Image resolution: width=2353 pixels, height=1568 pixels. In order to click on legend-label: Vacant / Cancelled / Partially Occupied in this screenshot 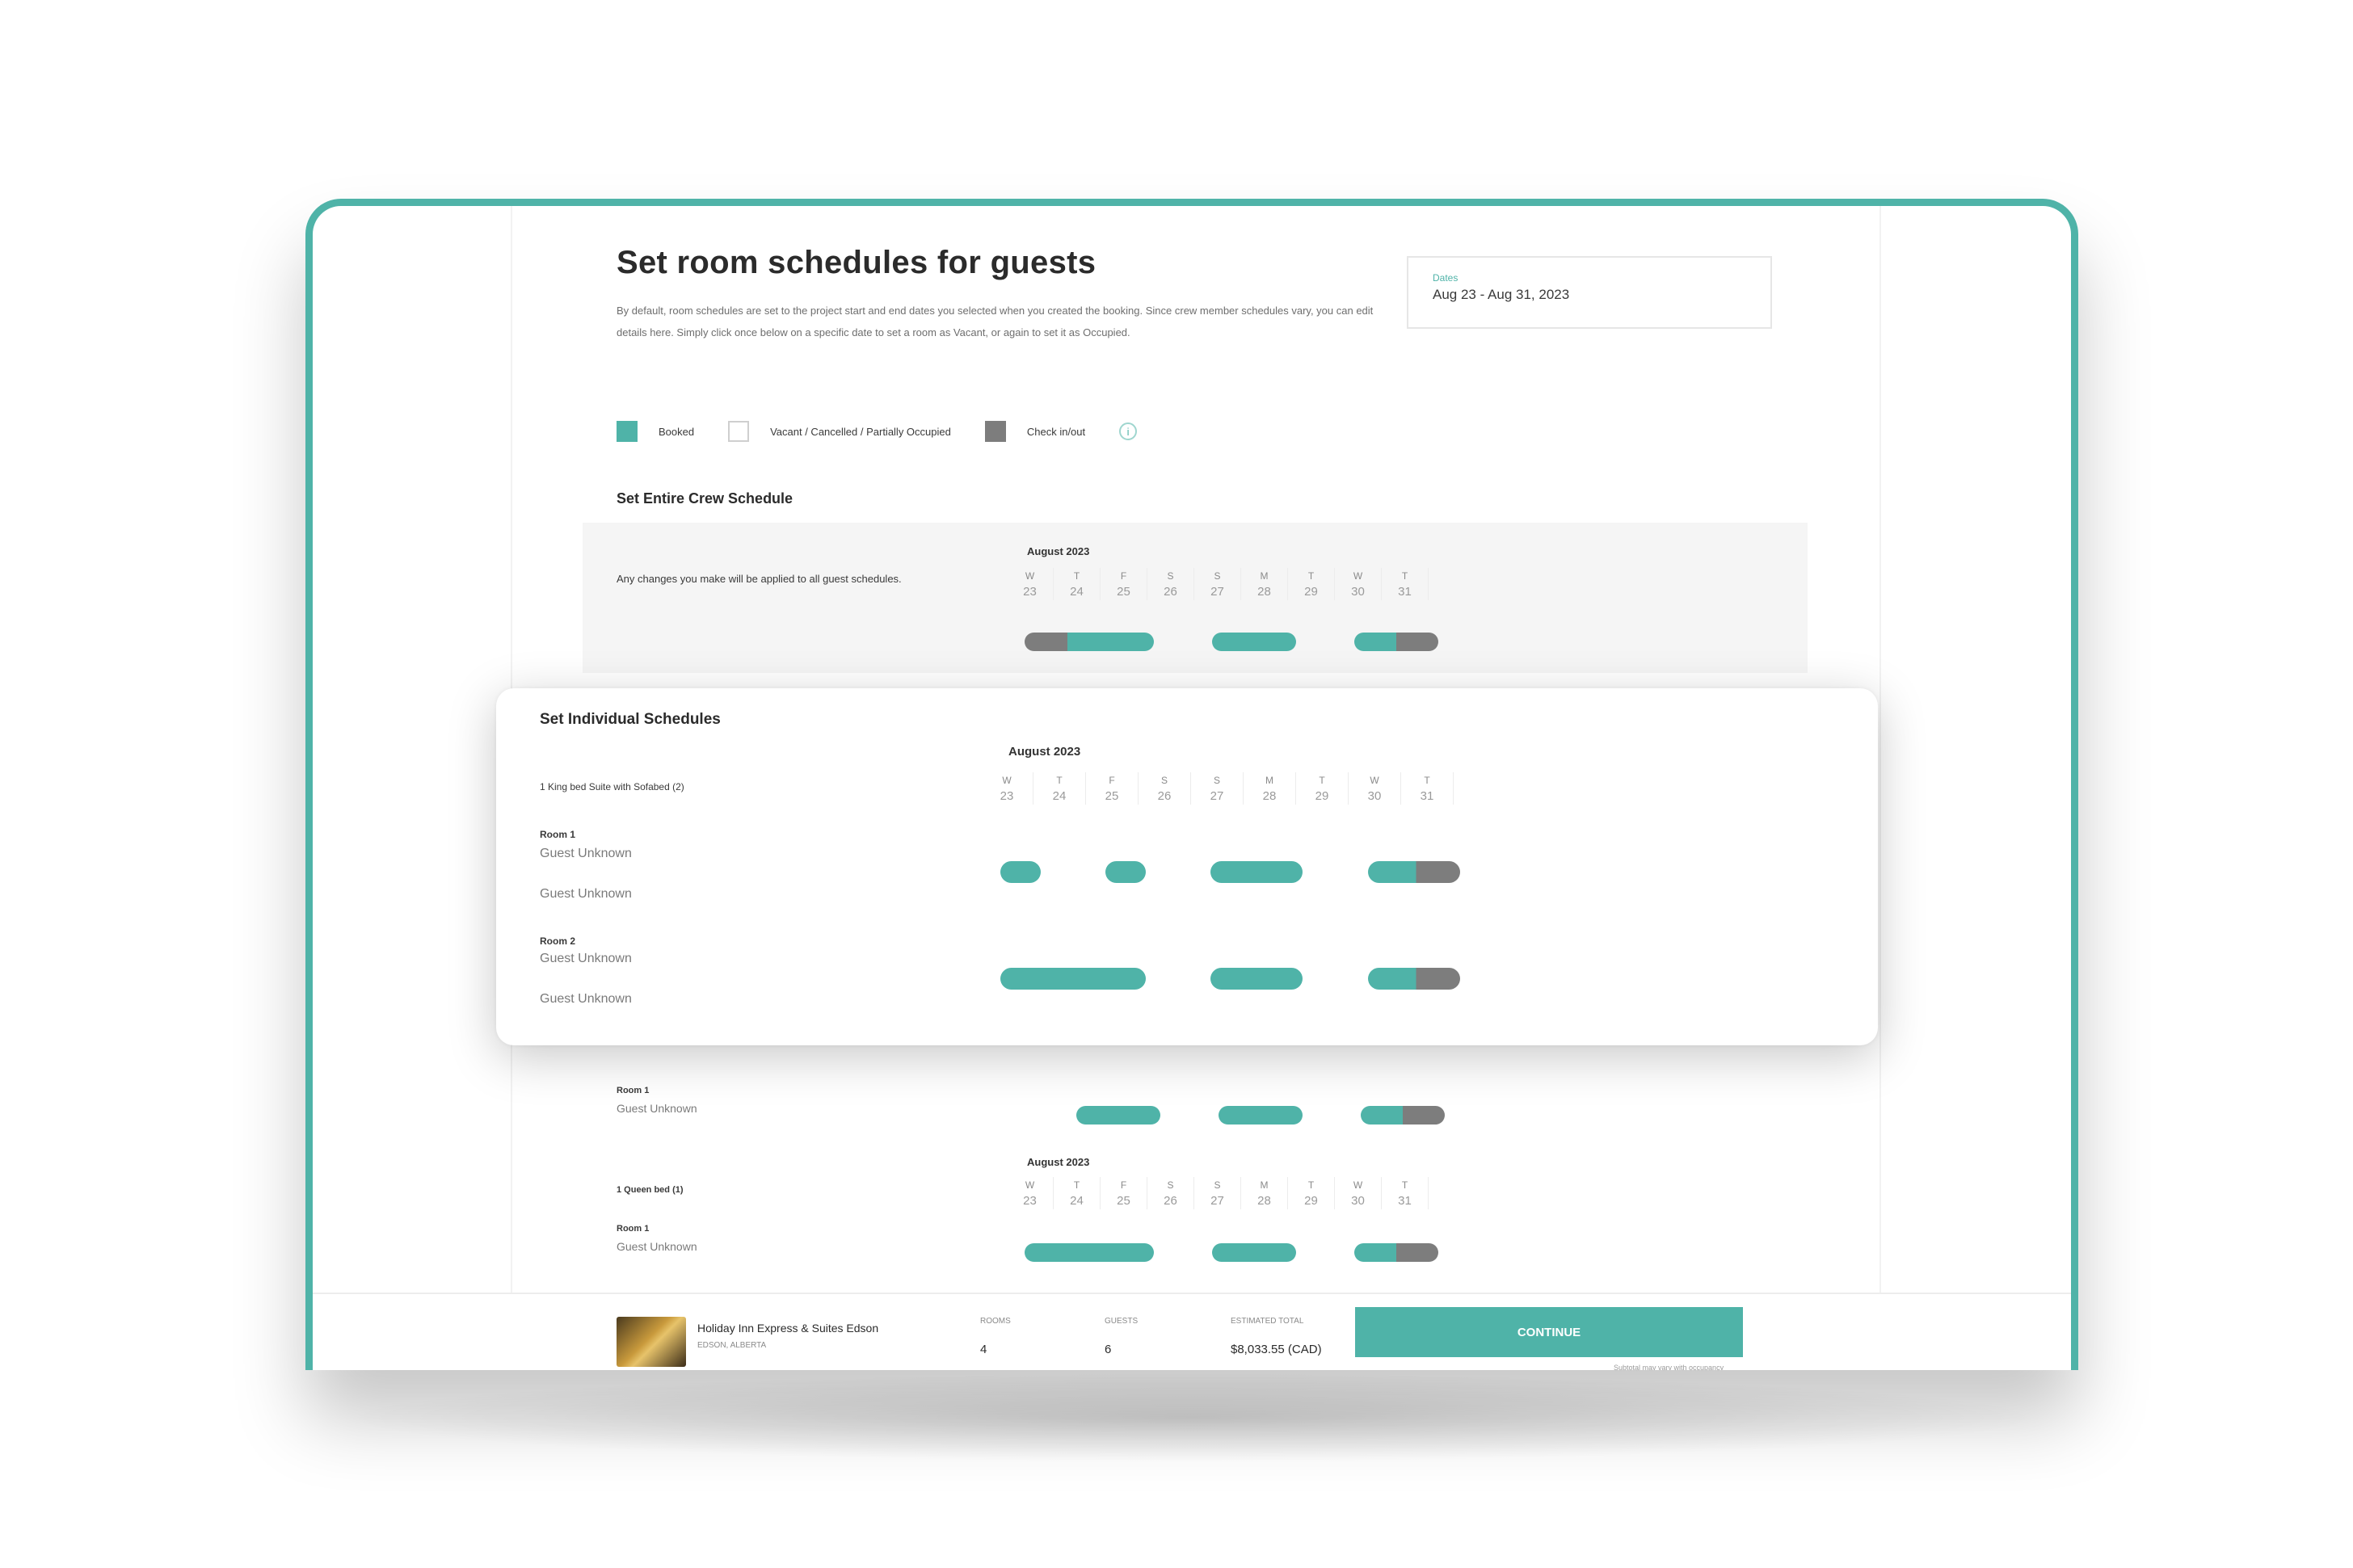, I will do `click(860, 432)`.